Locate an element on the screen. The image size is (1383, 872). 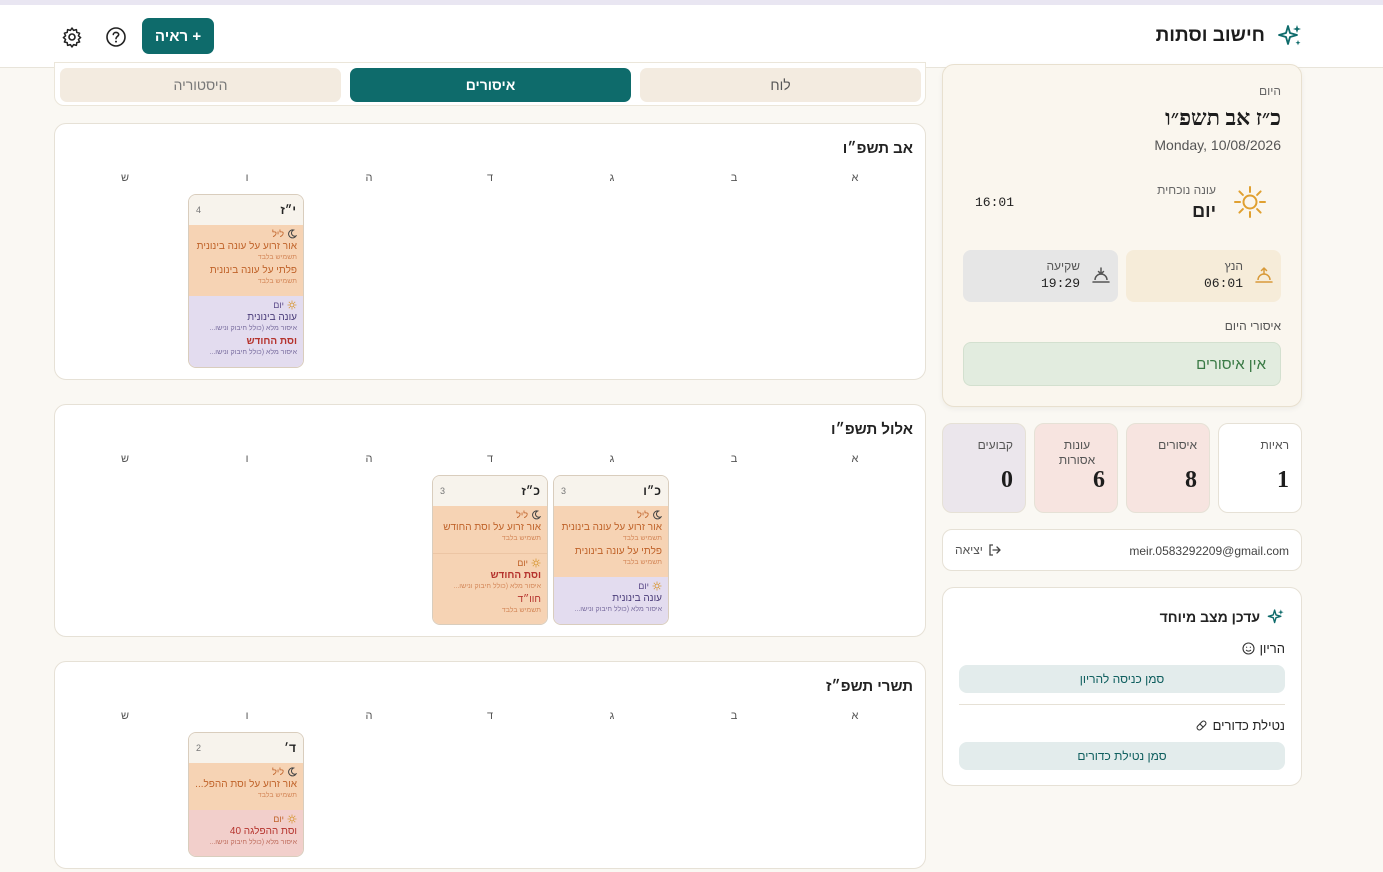
cell-day-number: כ״ז is located at coordinates (530, 491).